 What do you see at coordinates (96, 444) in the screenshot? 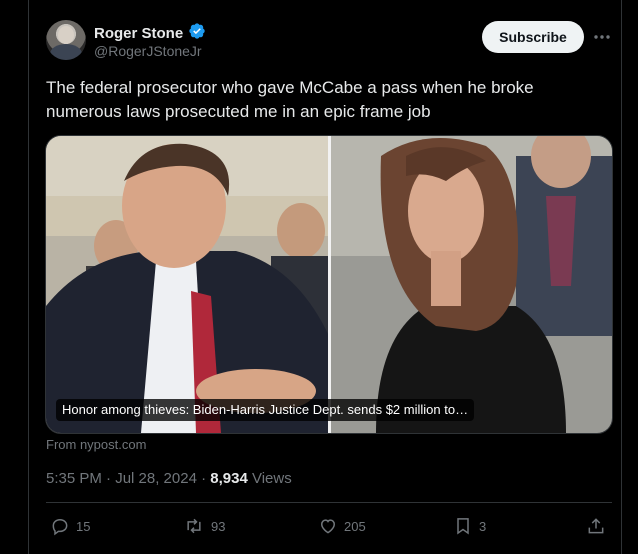
I see `link-source: From nypost.com` at bounding box center [96, 444].